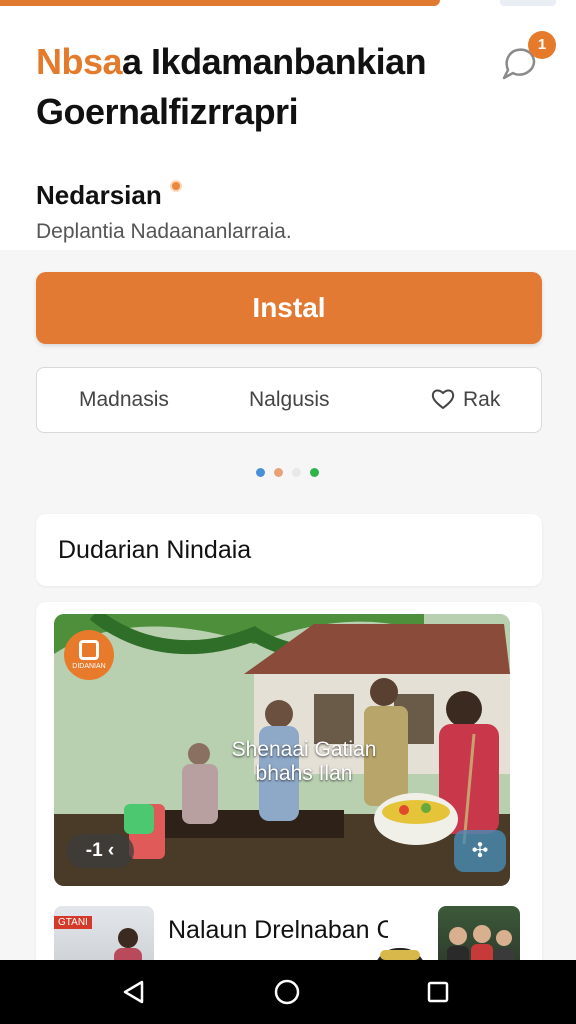 The image size is (576, 1024). I want to click on page-indicator, so click(296, 473).